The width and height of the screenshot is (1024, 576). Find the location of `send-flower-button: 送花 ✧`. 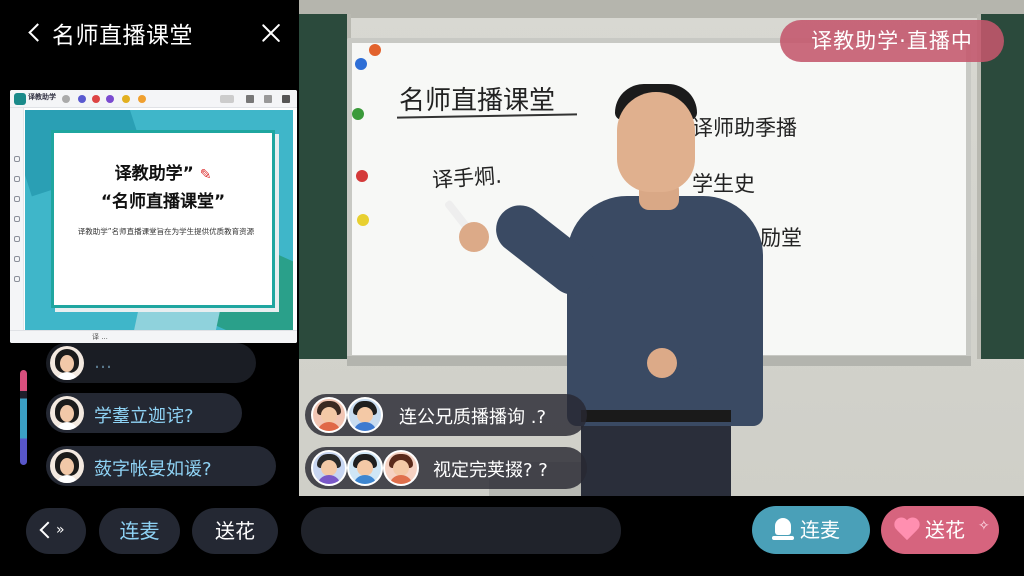

send-flower-button: 送花 ✧ is located at coordinates (940, 530).